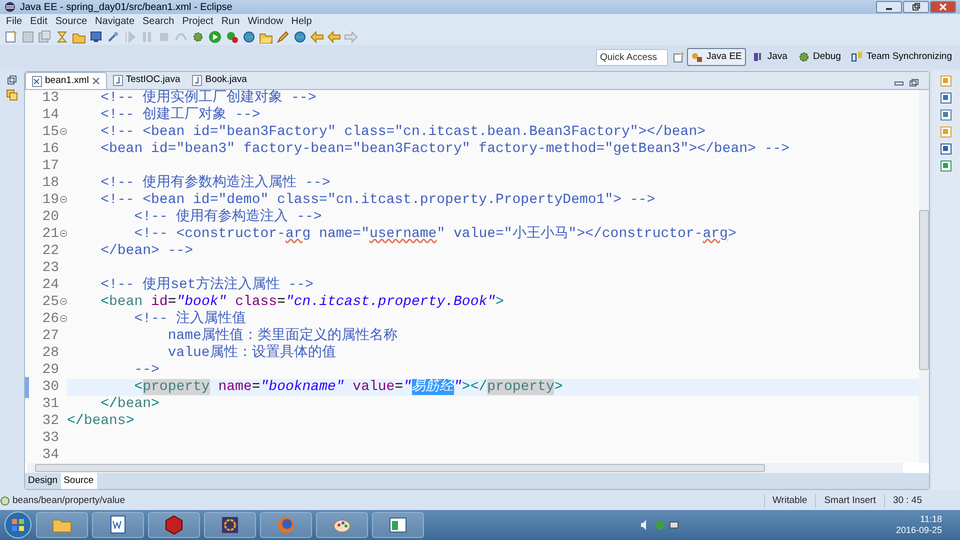  I want to click on debug-icon, so click(232, 37).